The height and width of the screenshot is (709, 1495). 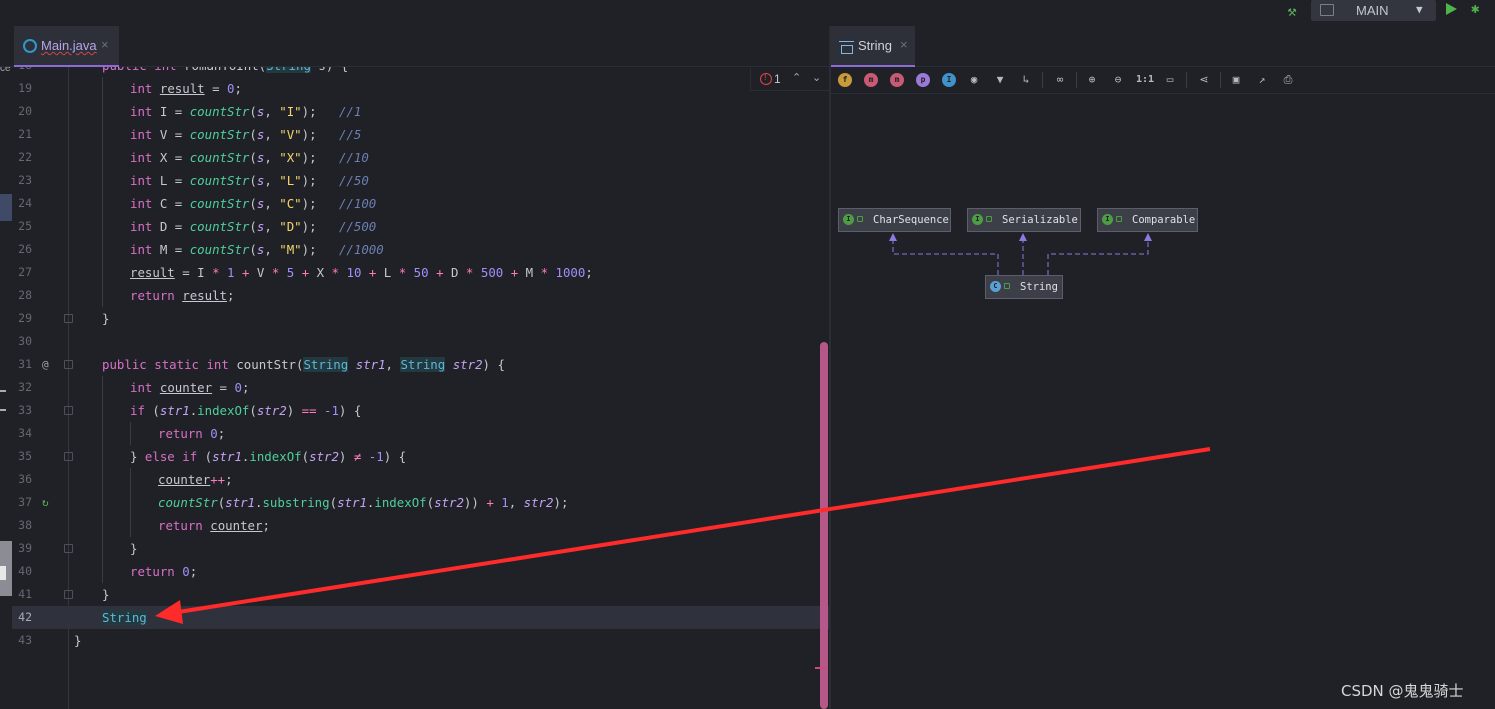 What do you see at coordinates (420, 295) in the screenshot?
I see `code-line: 28 return result;` at bounding box center [420, 295].